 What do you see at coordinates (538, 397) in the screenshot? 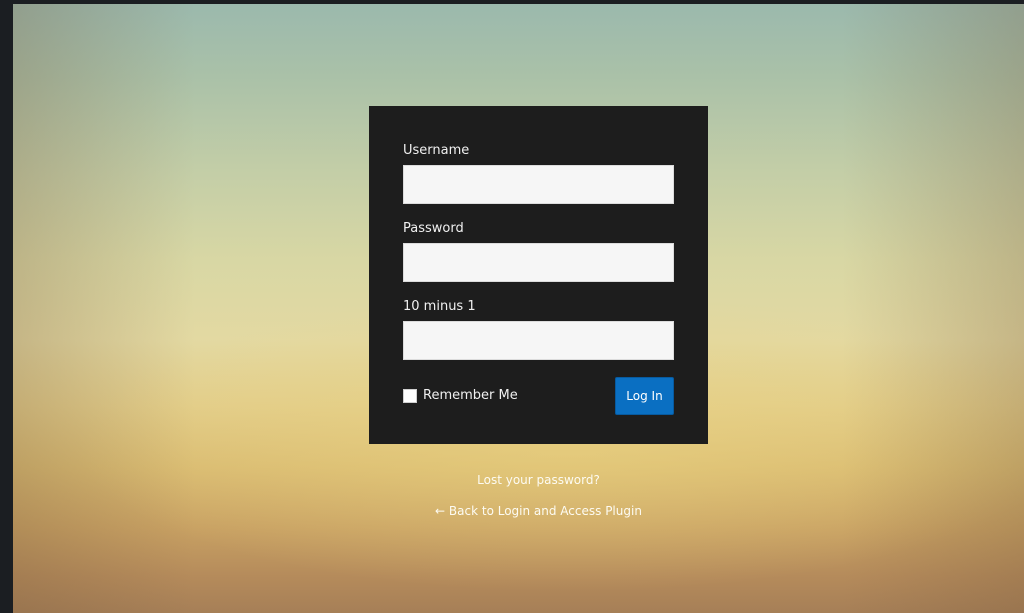
I see `form-actions: Remember Me Log In` at bounding box center [538, 397].